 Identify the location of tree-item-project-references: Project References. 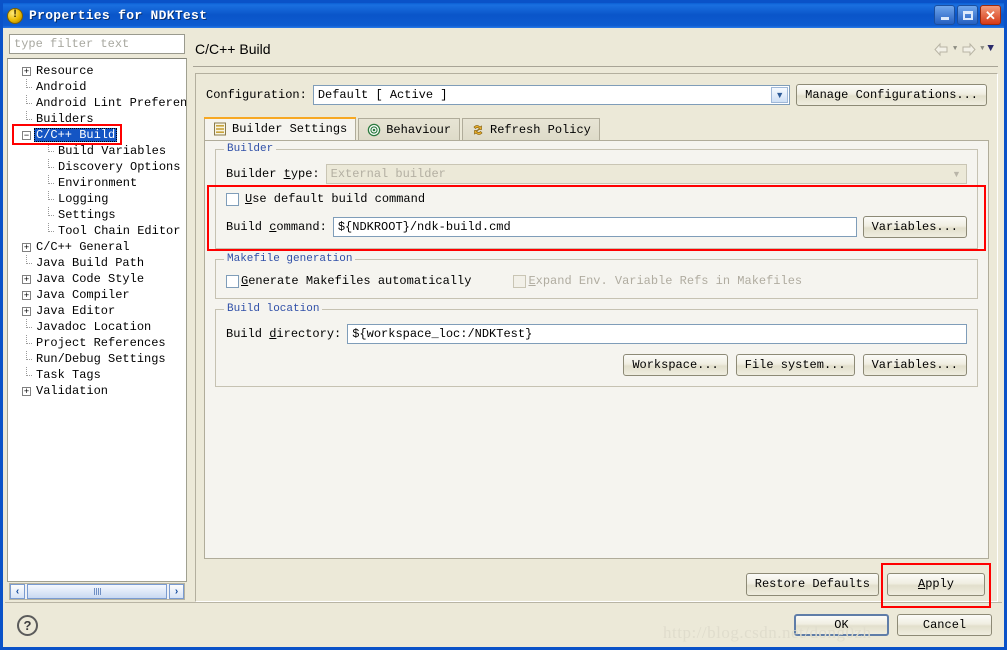
(97, 342).